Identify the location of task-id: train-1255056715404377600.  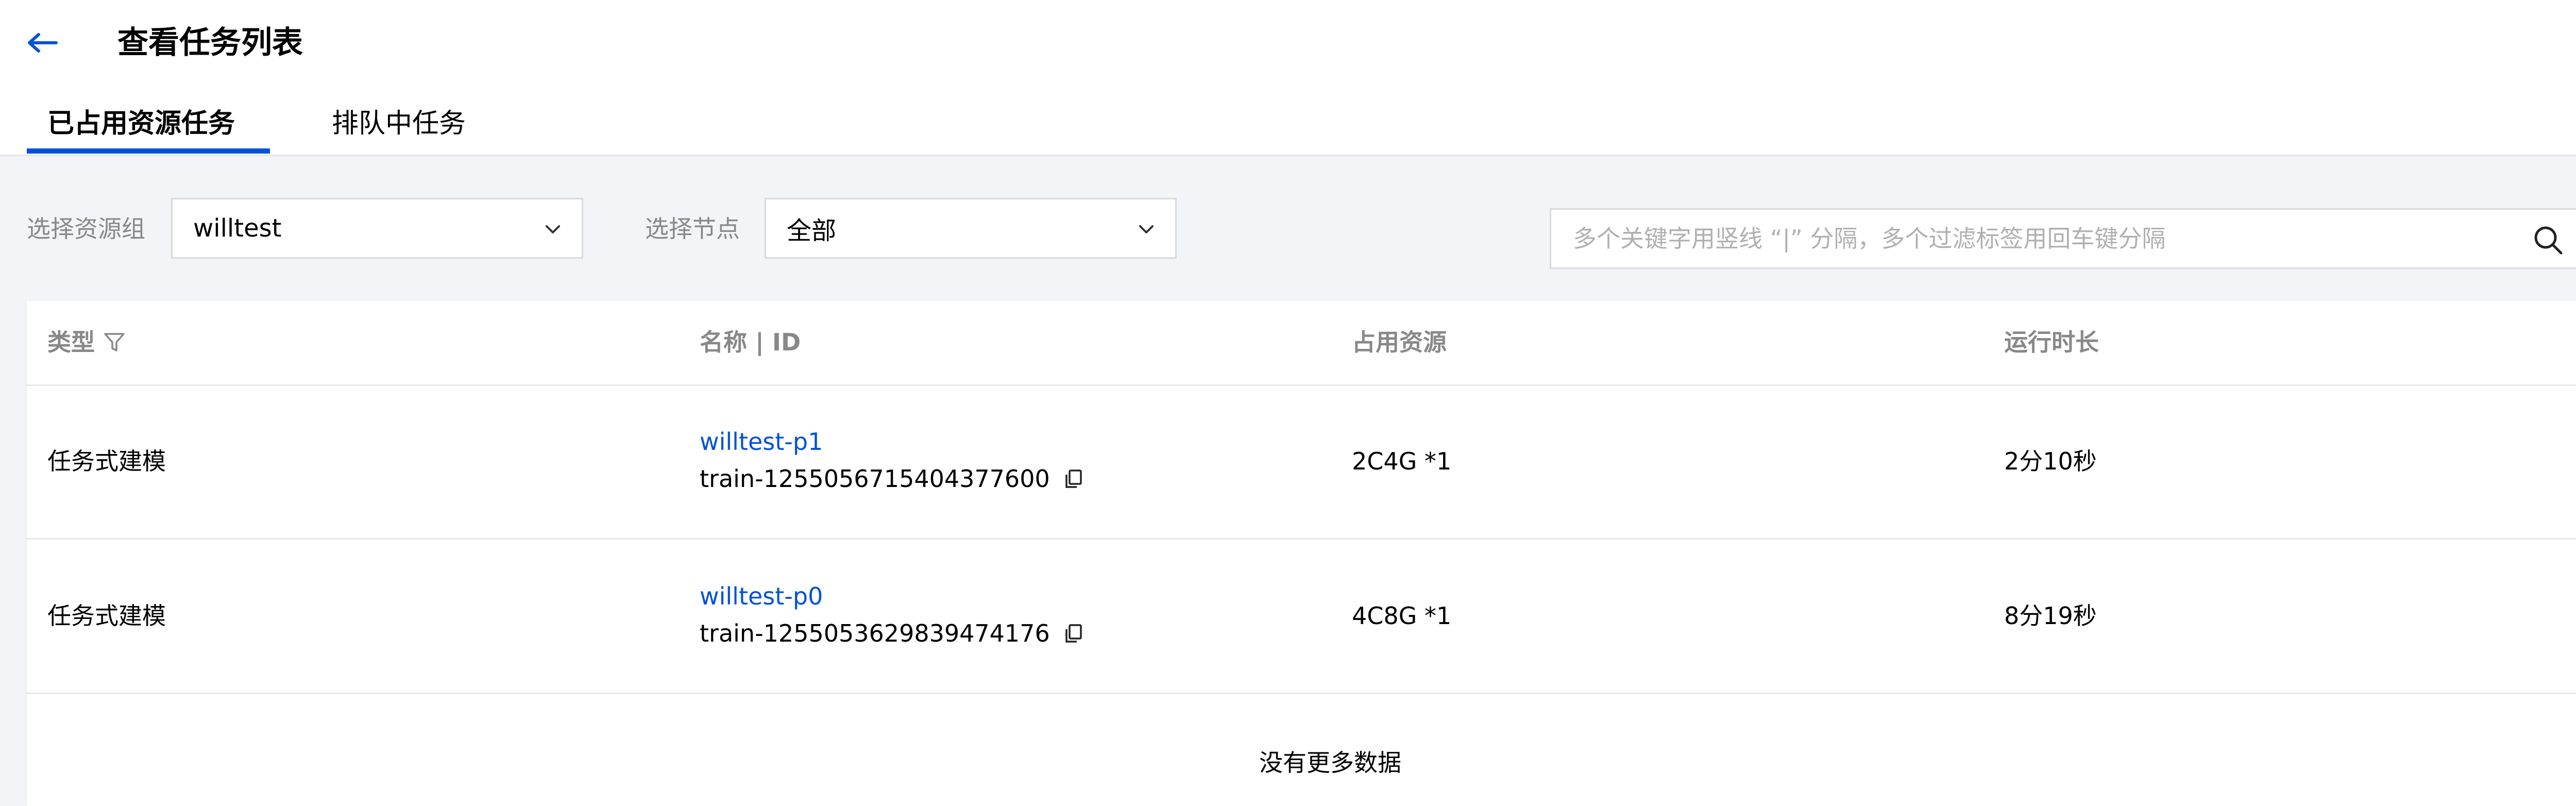
(892, 479).